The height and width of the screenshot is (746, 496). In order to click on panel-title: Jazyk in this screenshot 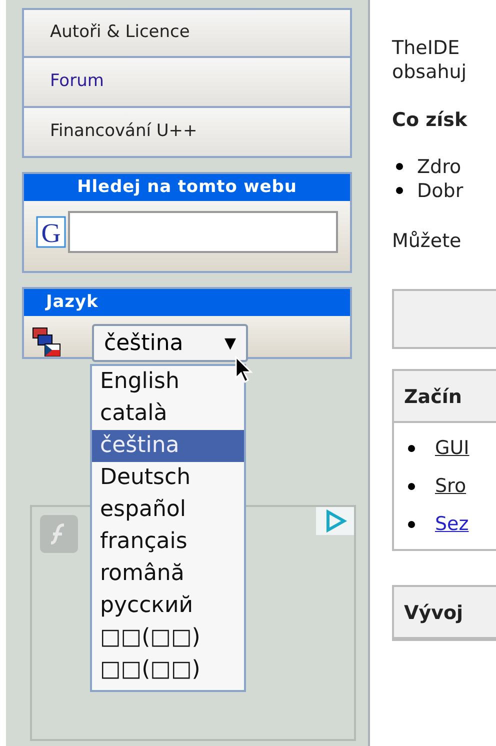, I will do `click(187, 302)`.